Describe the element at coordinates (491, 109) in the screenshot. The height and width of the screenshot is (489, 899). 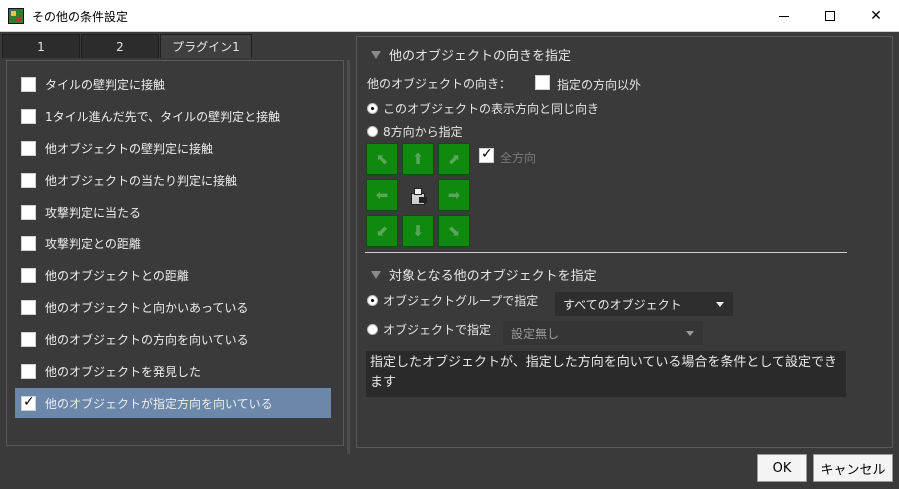
I see `same-direction-label: このオブジェクトの表示方向と同じ向き` at that location.